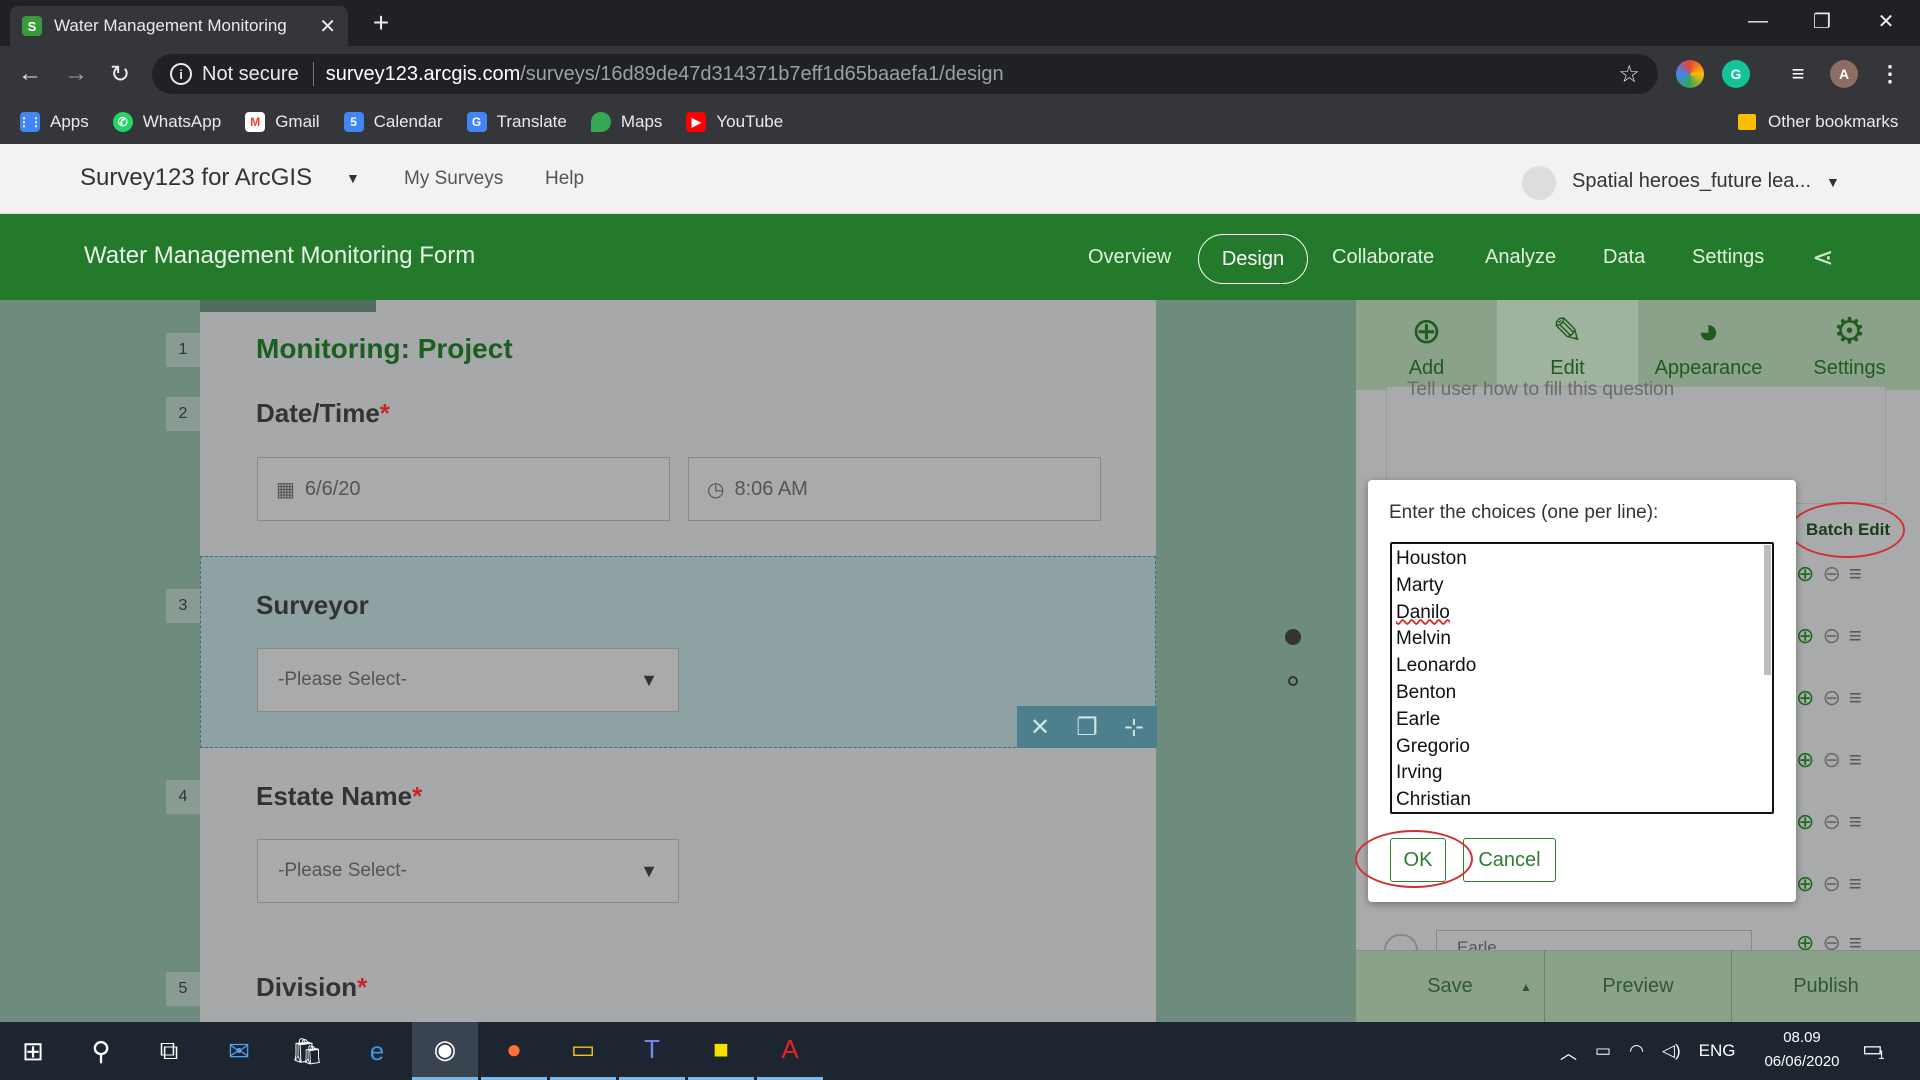 This screenshot has width=1920, height=1080. Describe the element at coordinates (1690, 74) in the screenshot. I see `color-extension-icon` at that location.